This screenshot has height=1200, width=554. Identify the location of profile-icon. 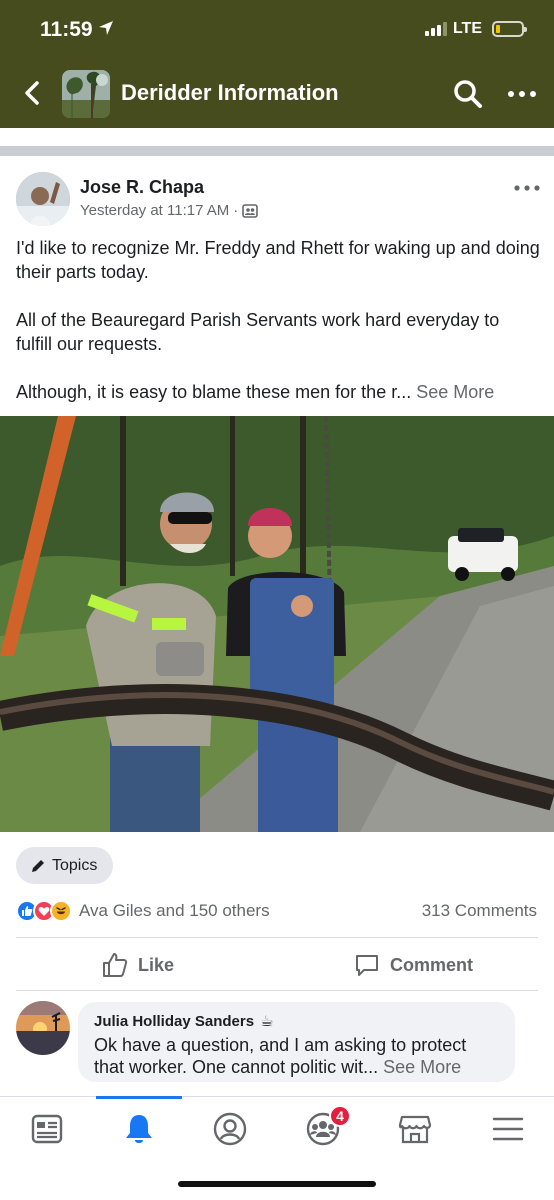
(230, 1129).